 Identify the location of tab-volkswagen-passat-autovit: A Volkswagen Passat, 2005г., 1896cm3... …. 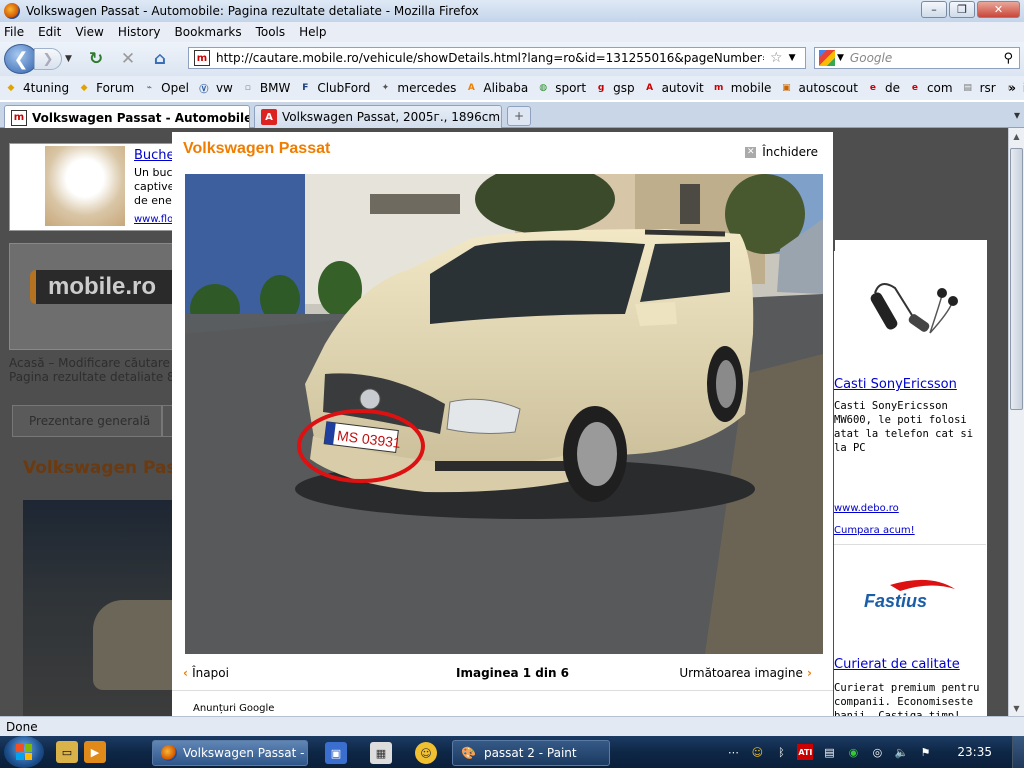
(378, 116).